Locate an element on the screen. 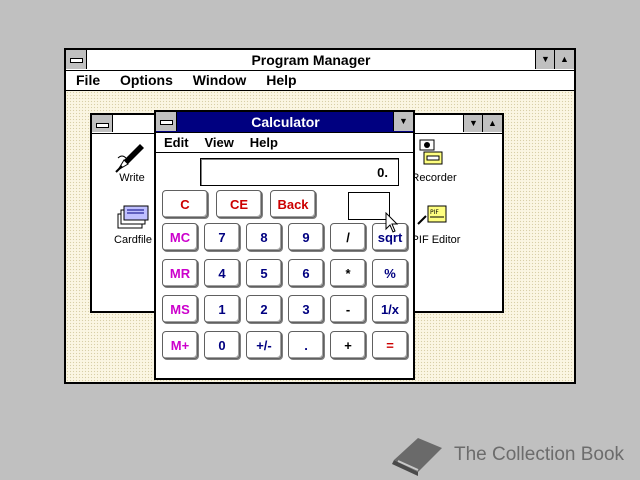  pif-editor-icon: PIF is located at coordinates (433, 216).